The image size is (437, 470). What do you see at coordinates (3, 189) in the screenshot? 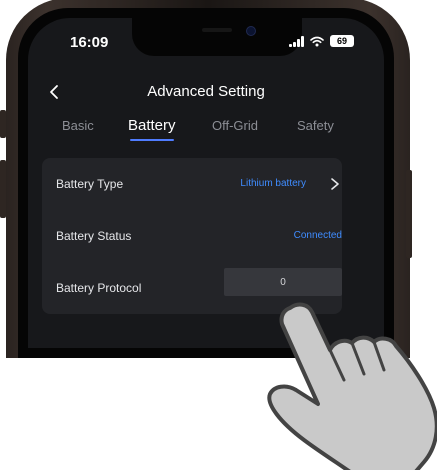
I see `phone-side-button-left-bottom` at bounding box center [3, 189].